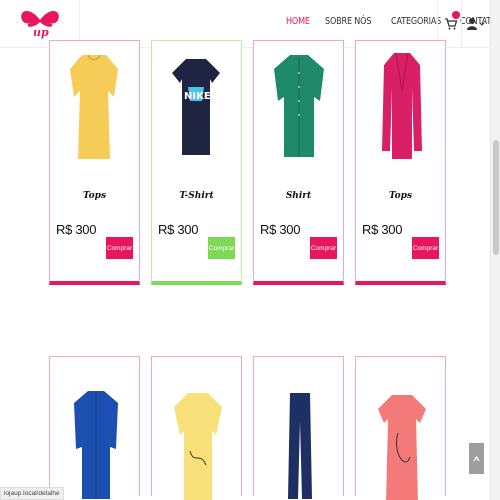 Image resolution: width=500 pixels, height=500 pixels. I want to click on product-name: Shirt, so click(298, 196).